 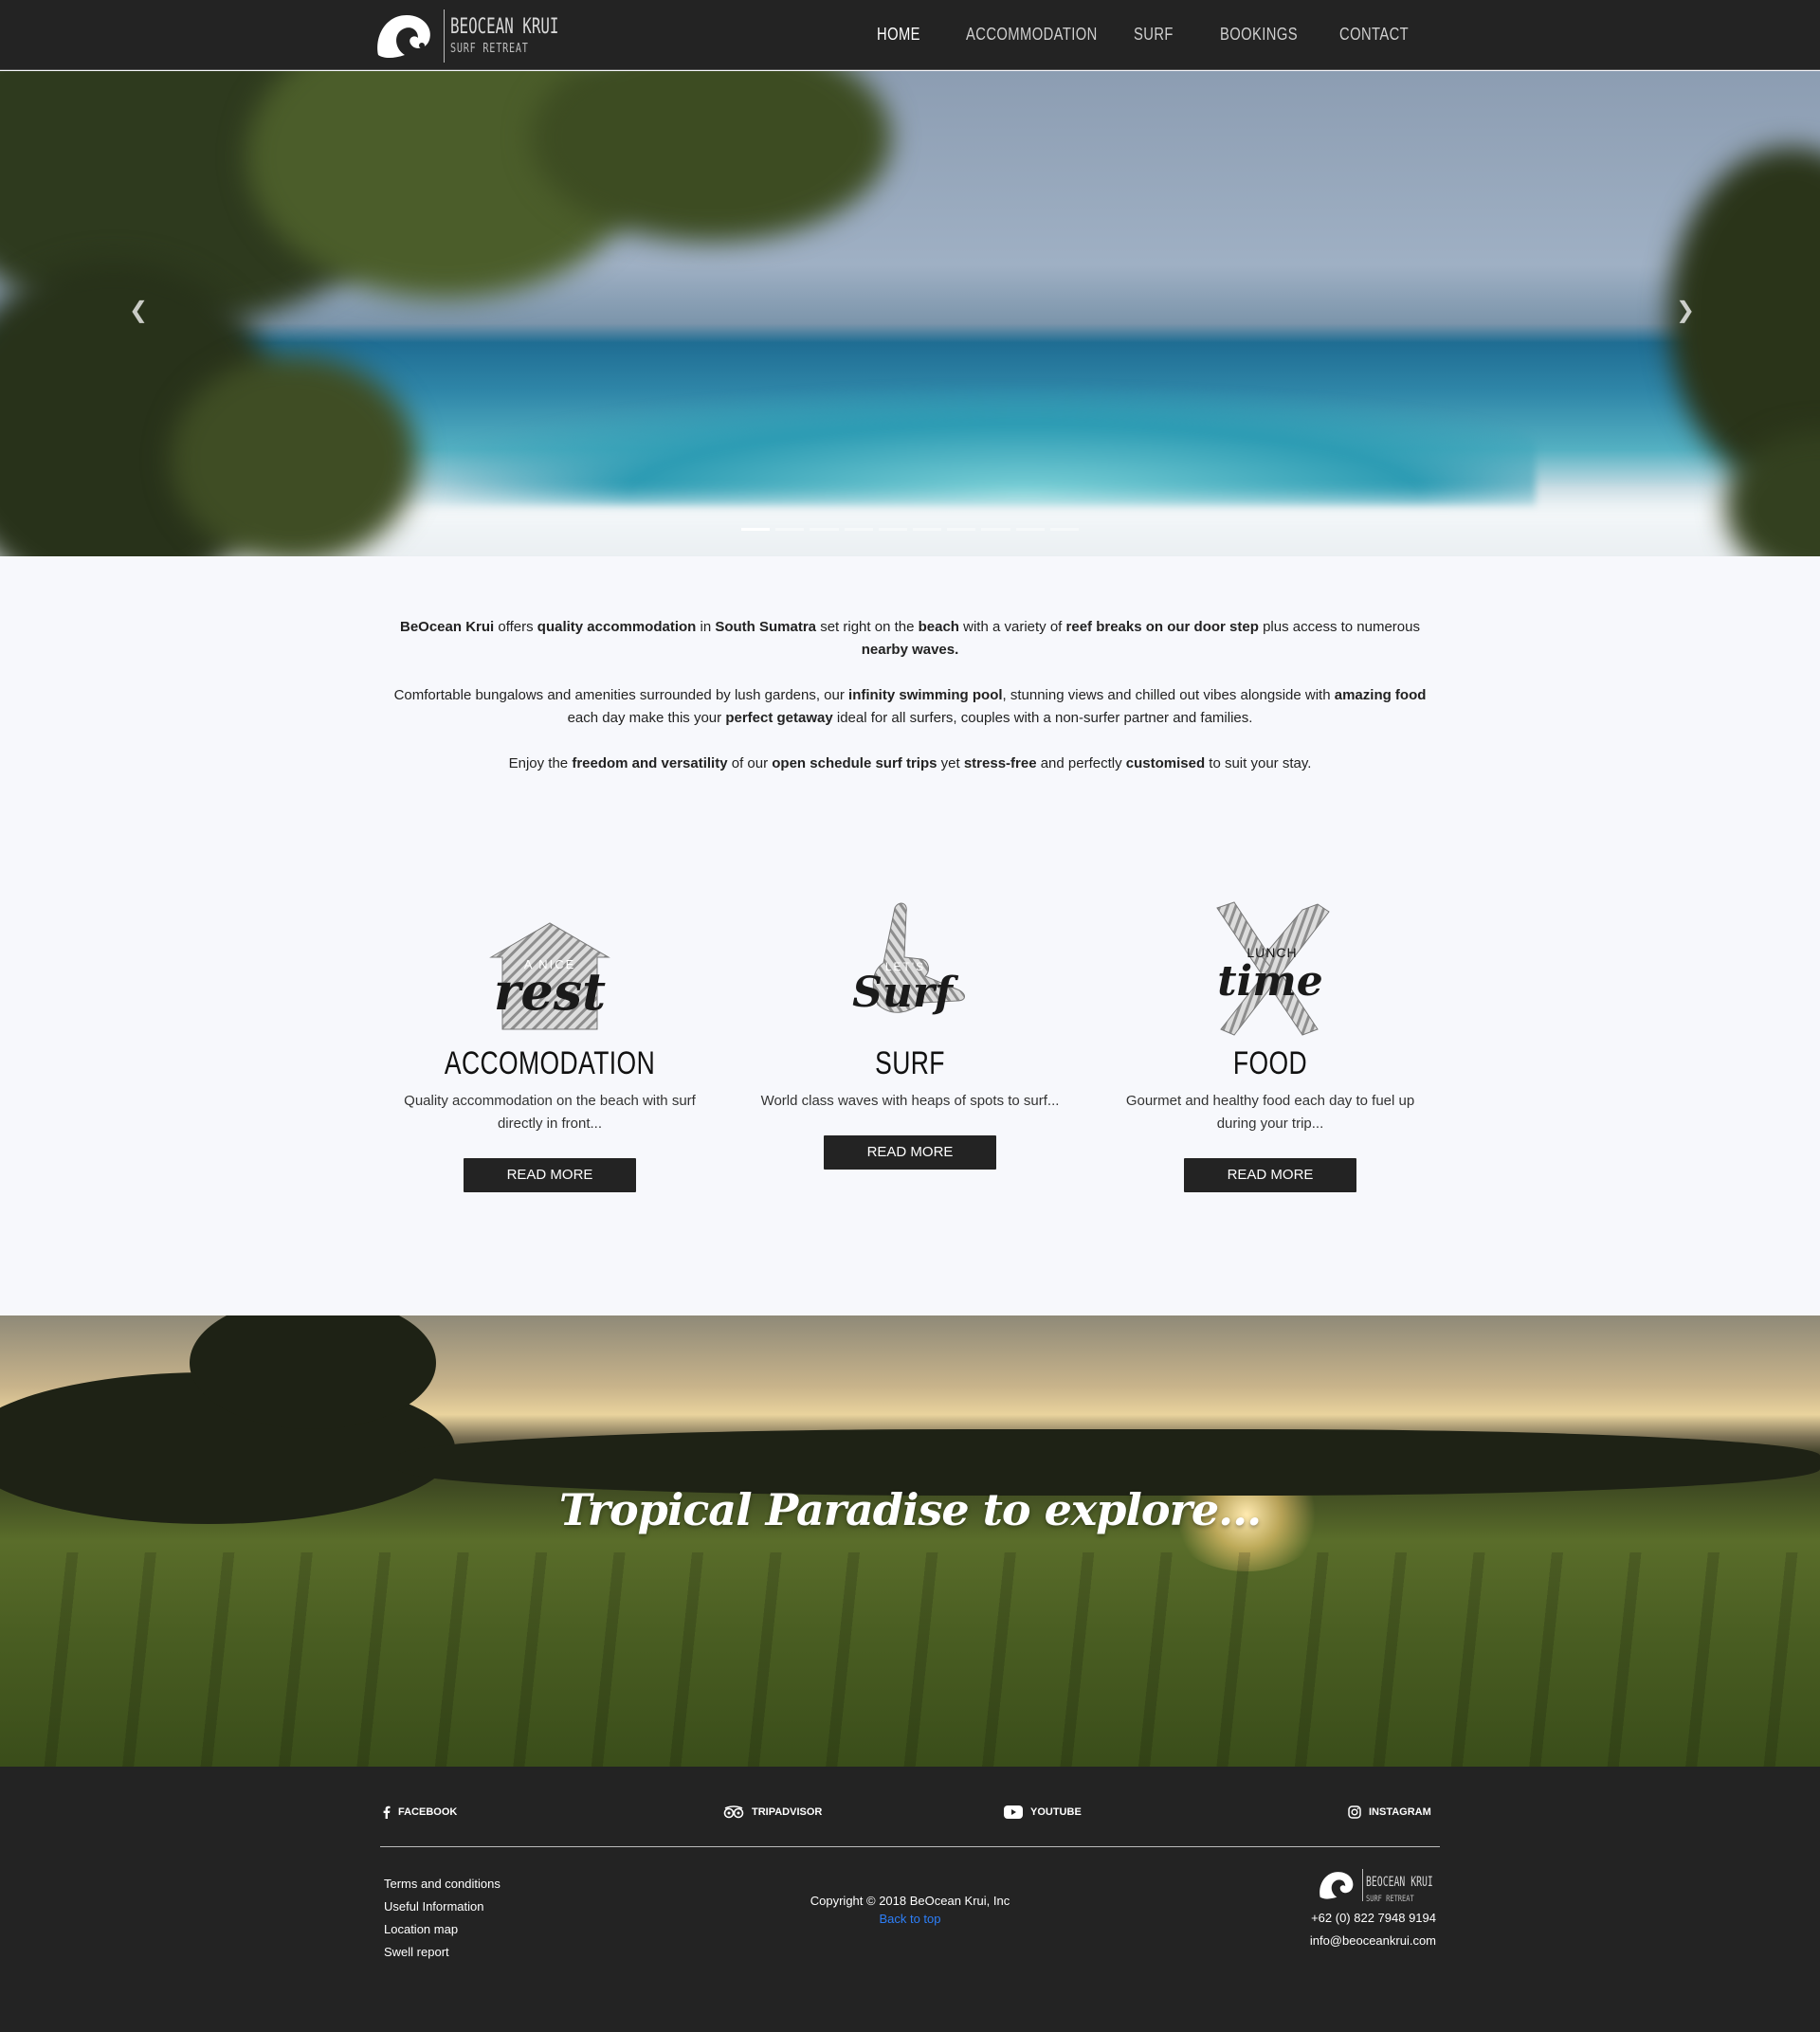 What do you see at coordinates (1362, 1885) in the screenshot?
I see `logo-divider` at bounding box center [1362, 1885].